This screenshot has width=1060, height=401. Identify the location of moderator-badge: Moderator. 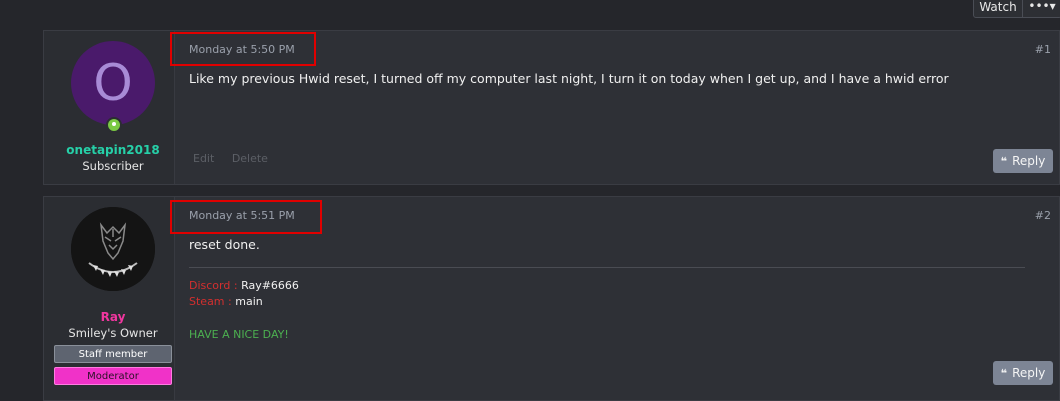
(113, 376).